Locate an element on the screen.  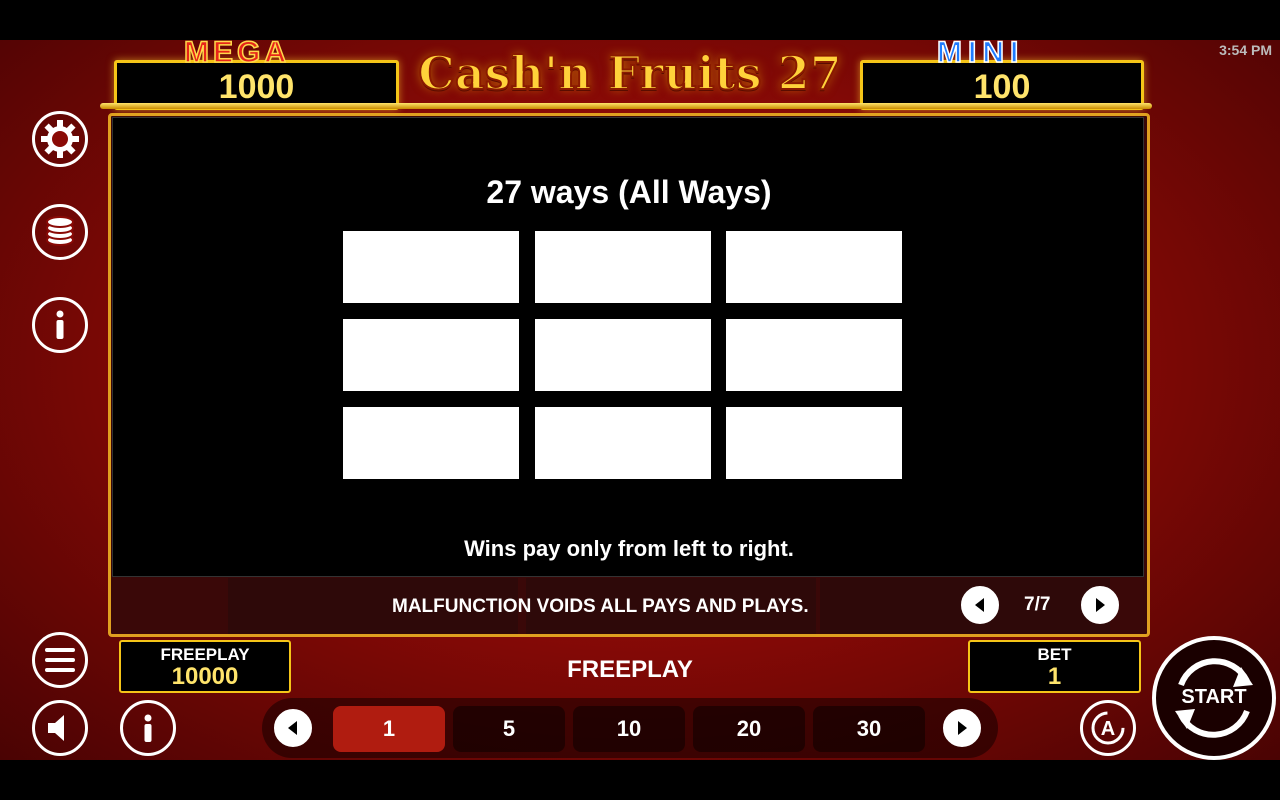
mega-jackpot-value: 1000 is located at coordinates (256, 87).